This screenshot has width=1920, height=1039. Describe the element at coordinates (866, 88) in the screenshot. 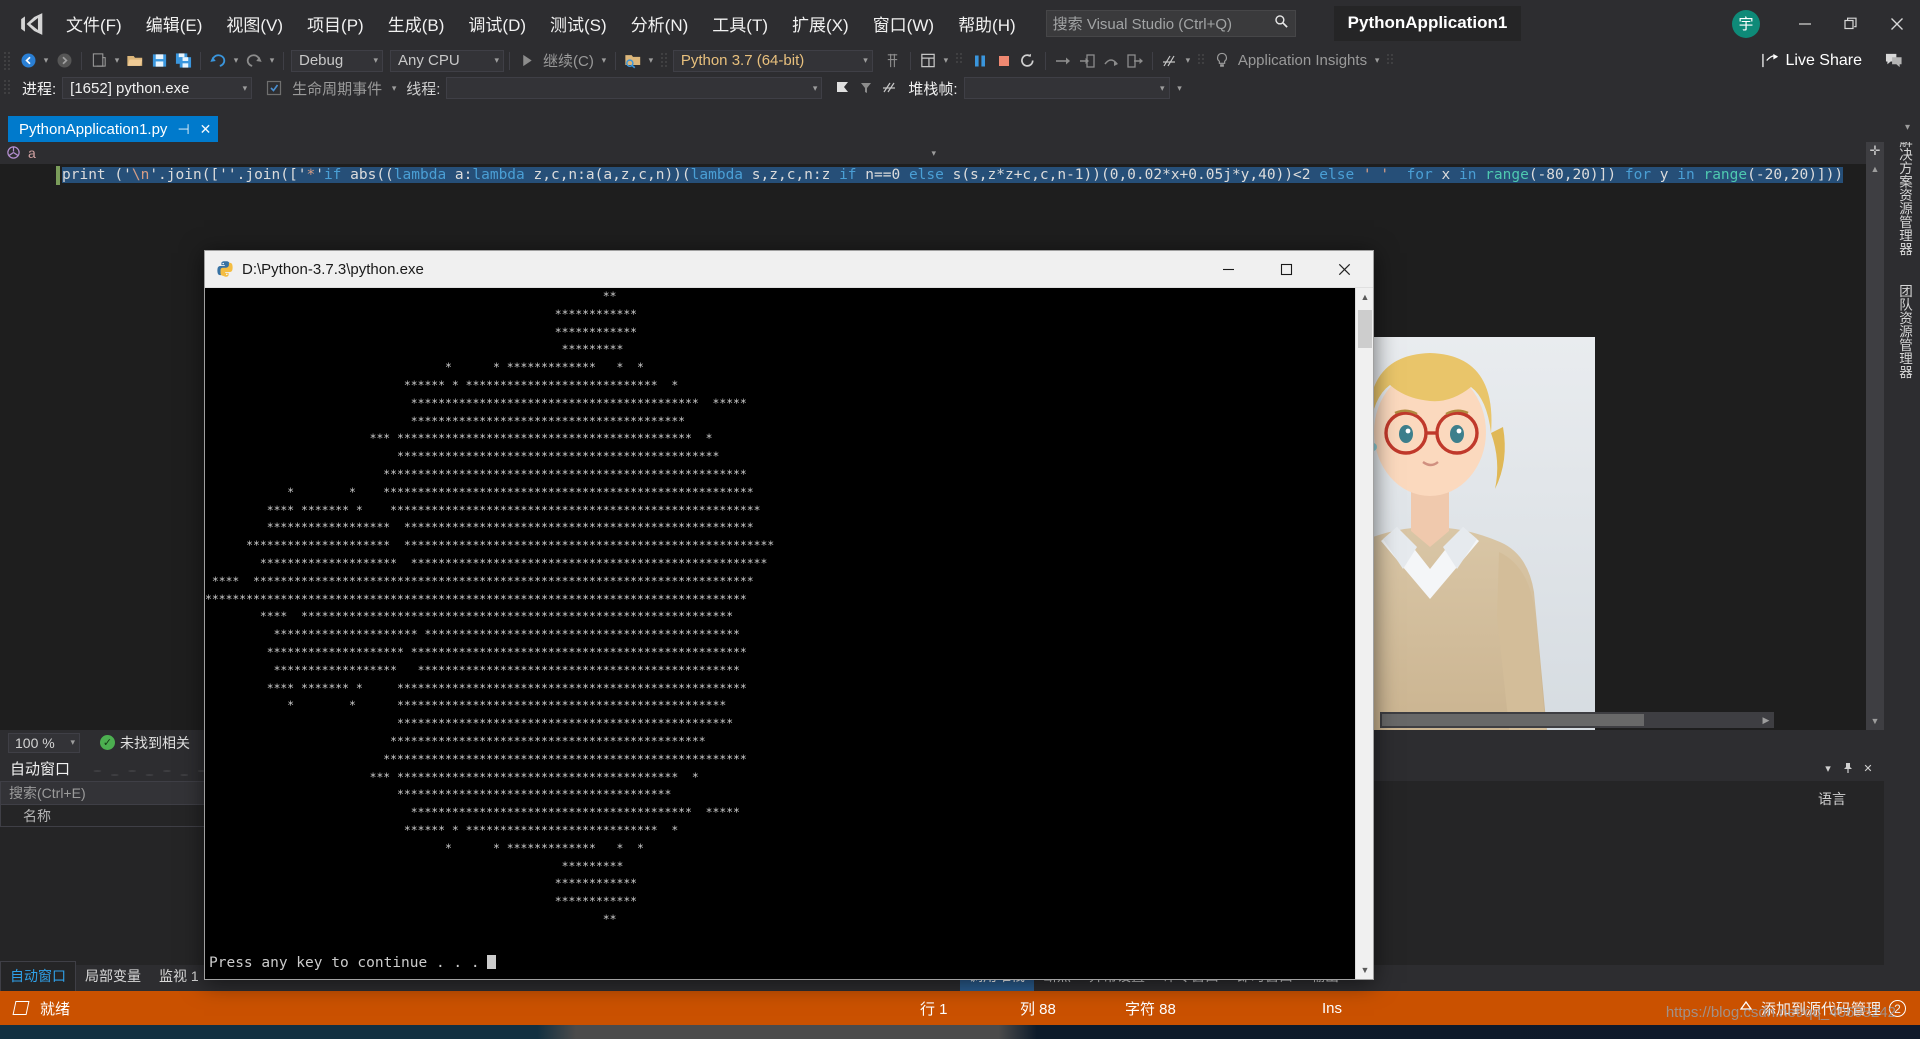

I see `flag-filter-icon` at that location.